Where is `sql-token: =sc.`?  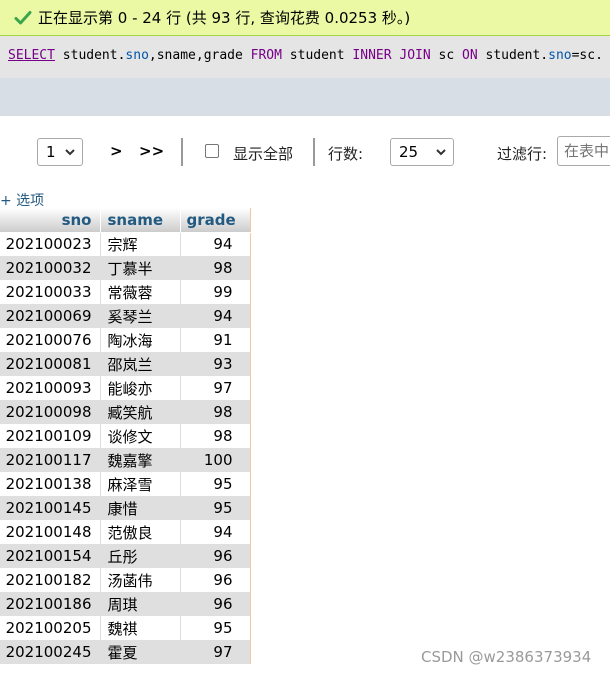 sql-token: =sc. is located at coordinates (587, 55).